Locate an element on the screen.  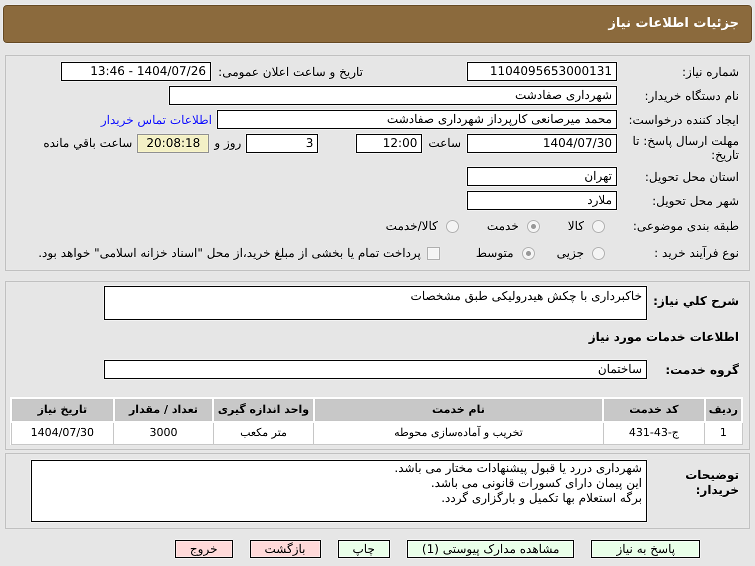
action-button: چاپ is located at coordinates (364, 549).